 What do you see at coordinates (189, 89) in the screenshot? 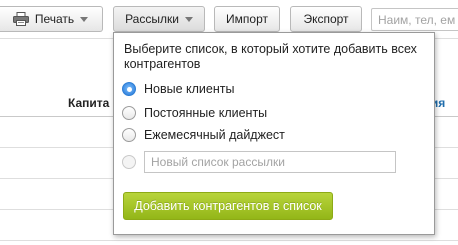
I see `option-label: Новые клиенты` at bounding box center [189, 89].